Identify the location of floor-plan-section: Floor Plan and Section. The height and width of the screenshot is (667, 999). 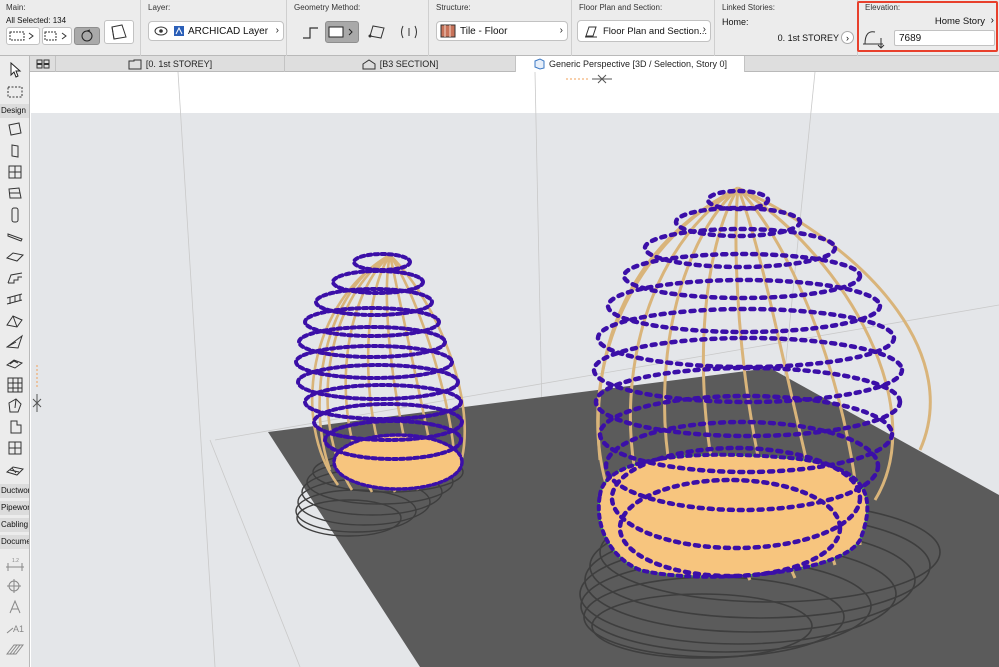
(644, 28).